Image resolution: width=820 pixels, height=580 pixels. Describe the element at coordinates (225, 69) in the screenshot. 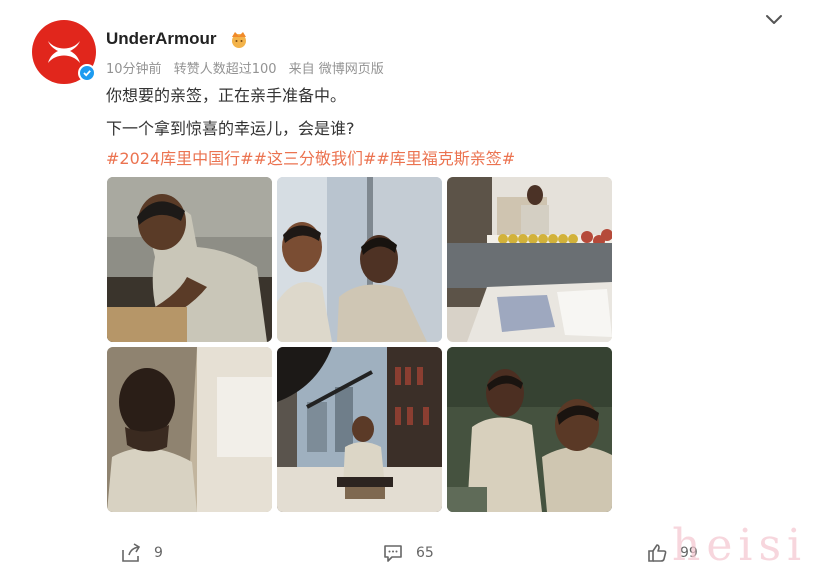

I see `reposts-info: 转赞人数超过100` at that location.